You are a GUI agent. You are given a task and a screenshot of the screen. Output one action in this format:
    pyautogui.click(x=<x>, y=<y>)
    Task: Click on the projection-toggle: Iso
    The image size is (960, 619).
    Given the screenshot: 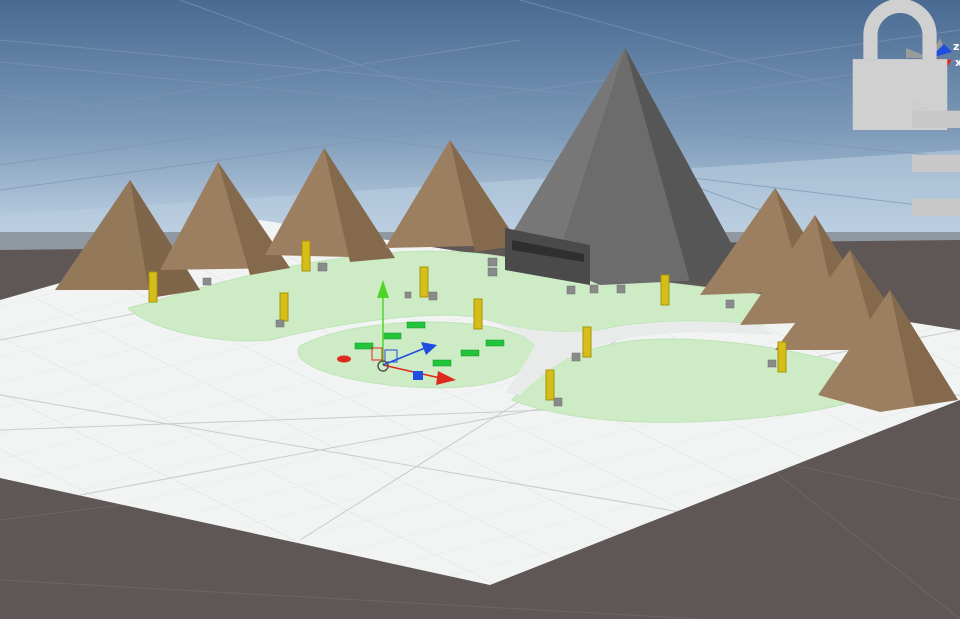 What is the action you would take?
    pyautogui.click(x=936, y=157)
    